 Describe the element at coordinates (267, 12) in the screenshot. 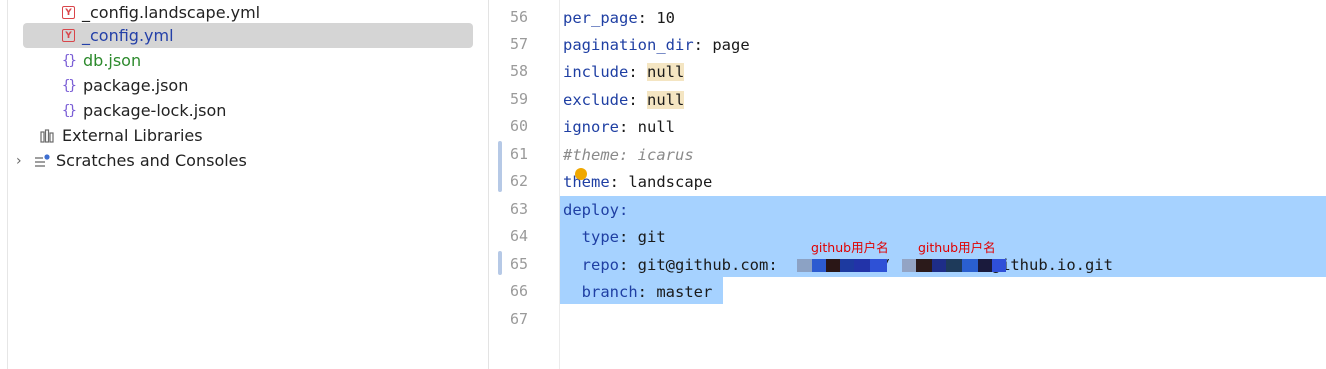

I see `tree-item-config-landscape: Y _config.landscape.yml` at that location.